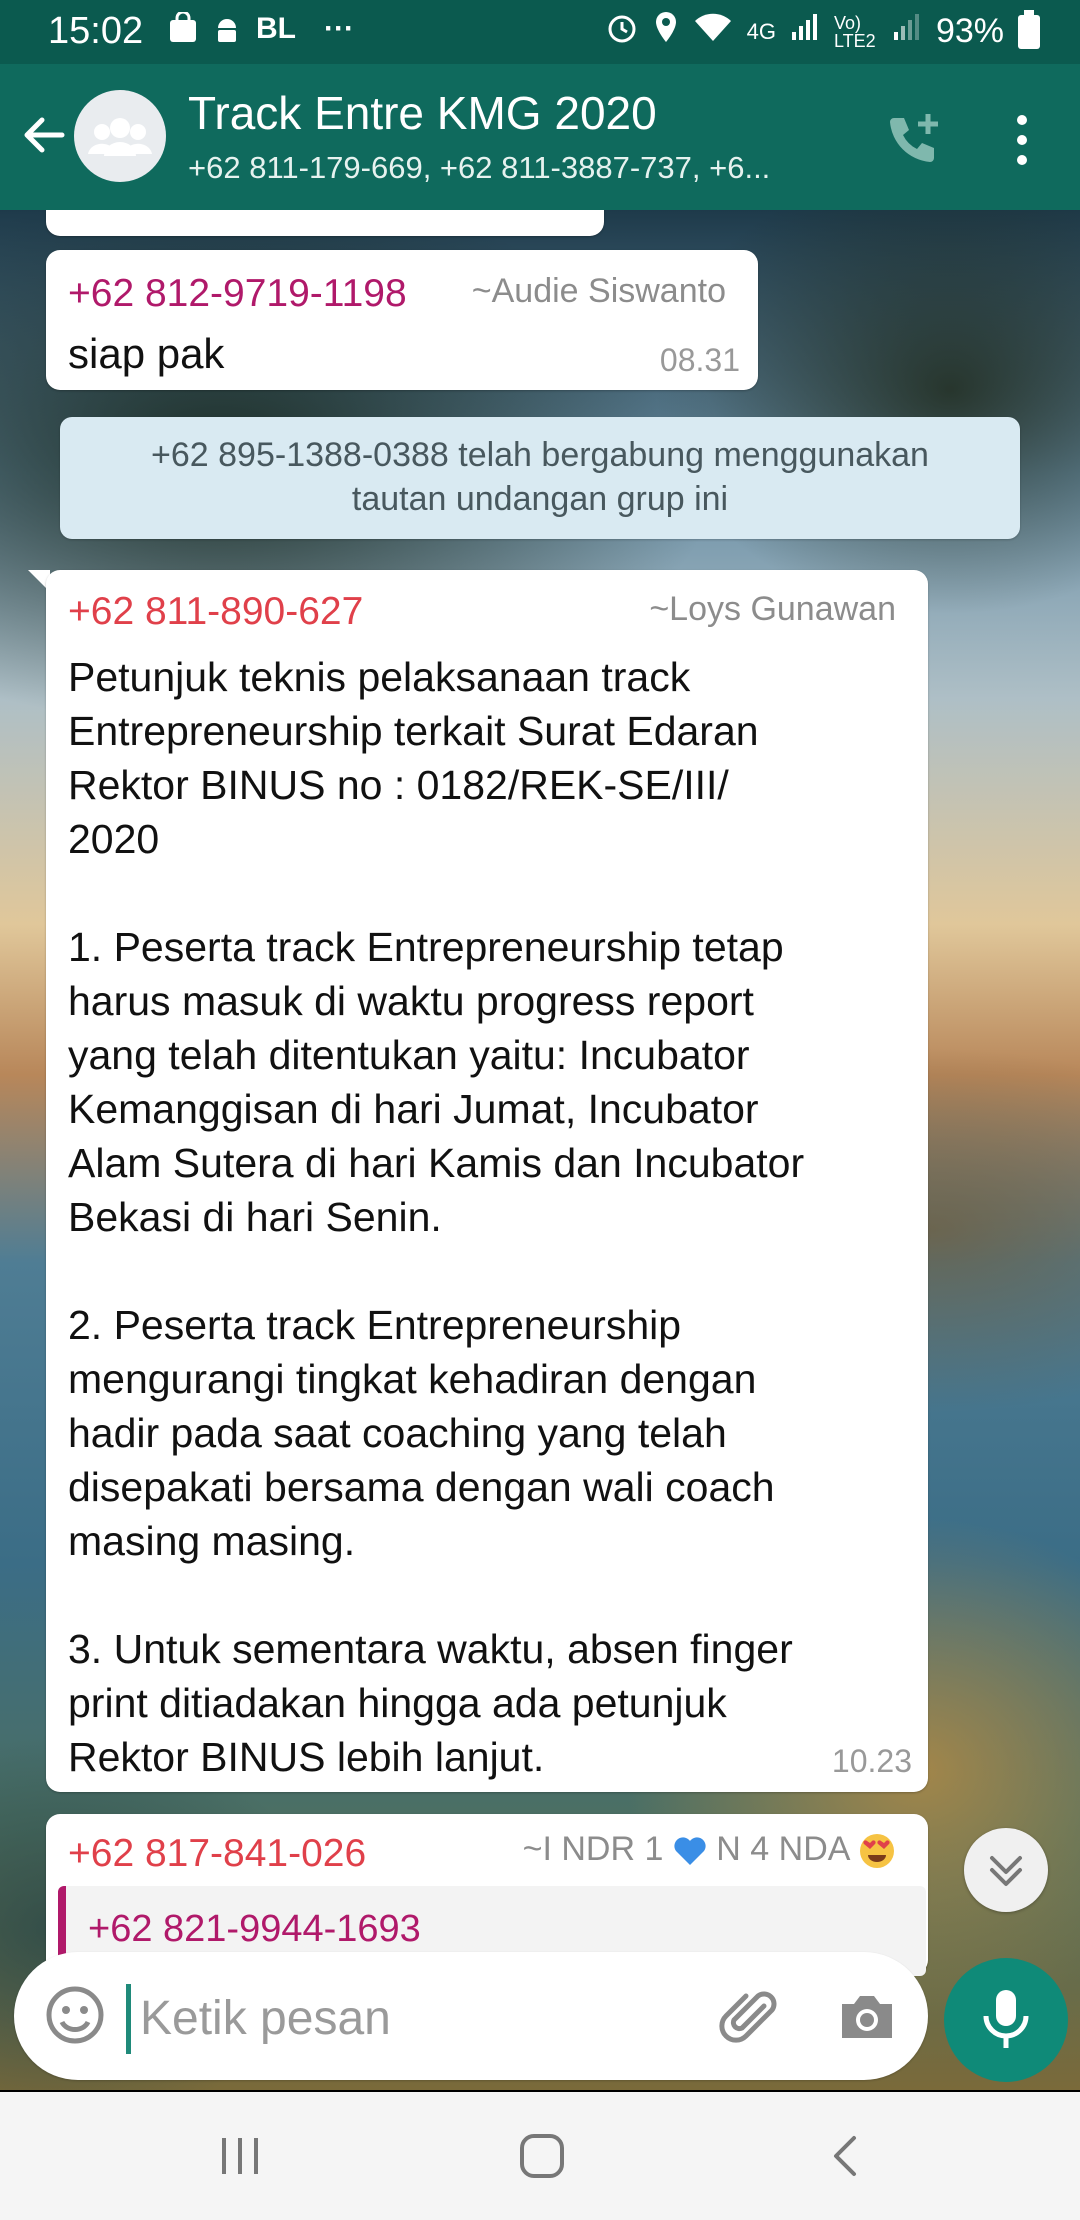 The width and height of the screenshot is (1080, 2220). I want to click on message-text: siap pak, so click(146, 353).